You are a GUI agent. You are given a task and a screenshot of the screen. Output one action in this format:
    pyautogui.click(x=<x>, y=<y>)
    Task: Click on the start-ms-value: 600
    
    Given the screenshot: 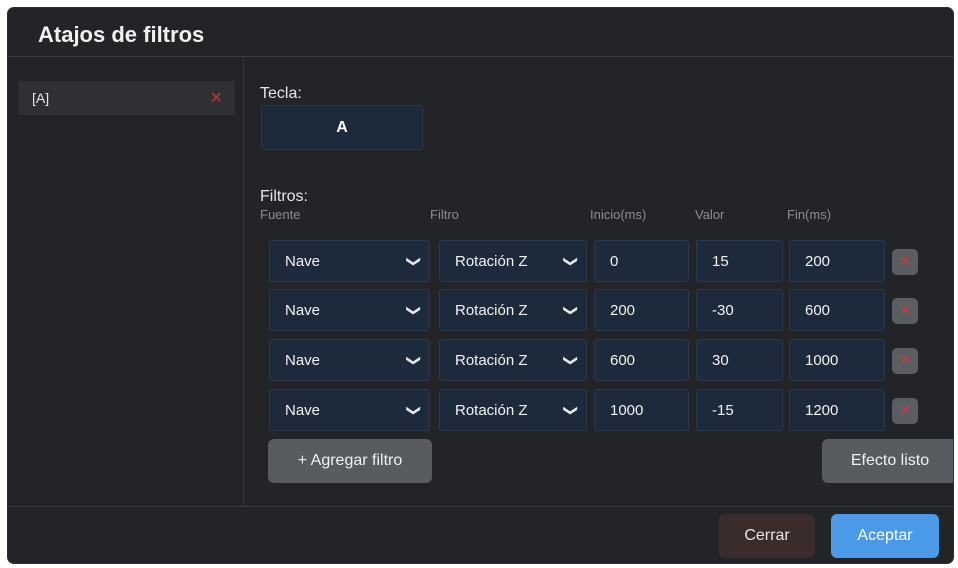 What is the action you would take?
    pyautogui.click(x=623, y=360)
    